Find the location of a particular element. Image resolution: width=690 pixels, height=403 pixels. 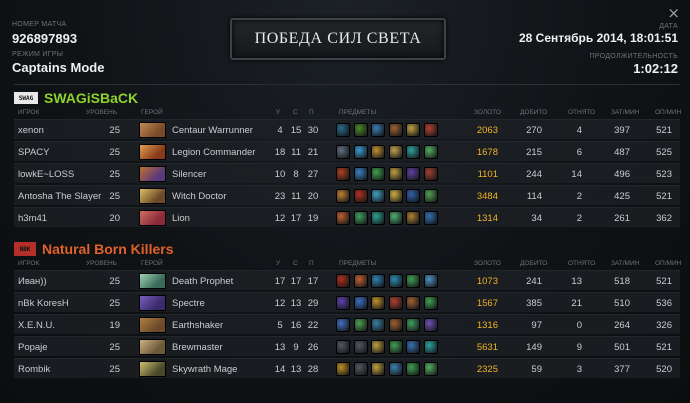

player-hero: Skywrath Mage is located at coordinates (205, 369).